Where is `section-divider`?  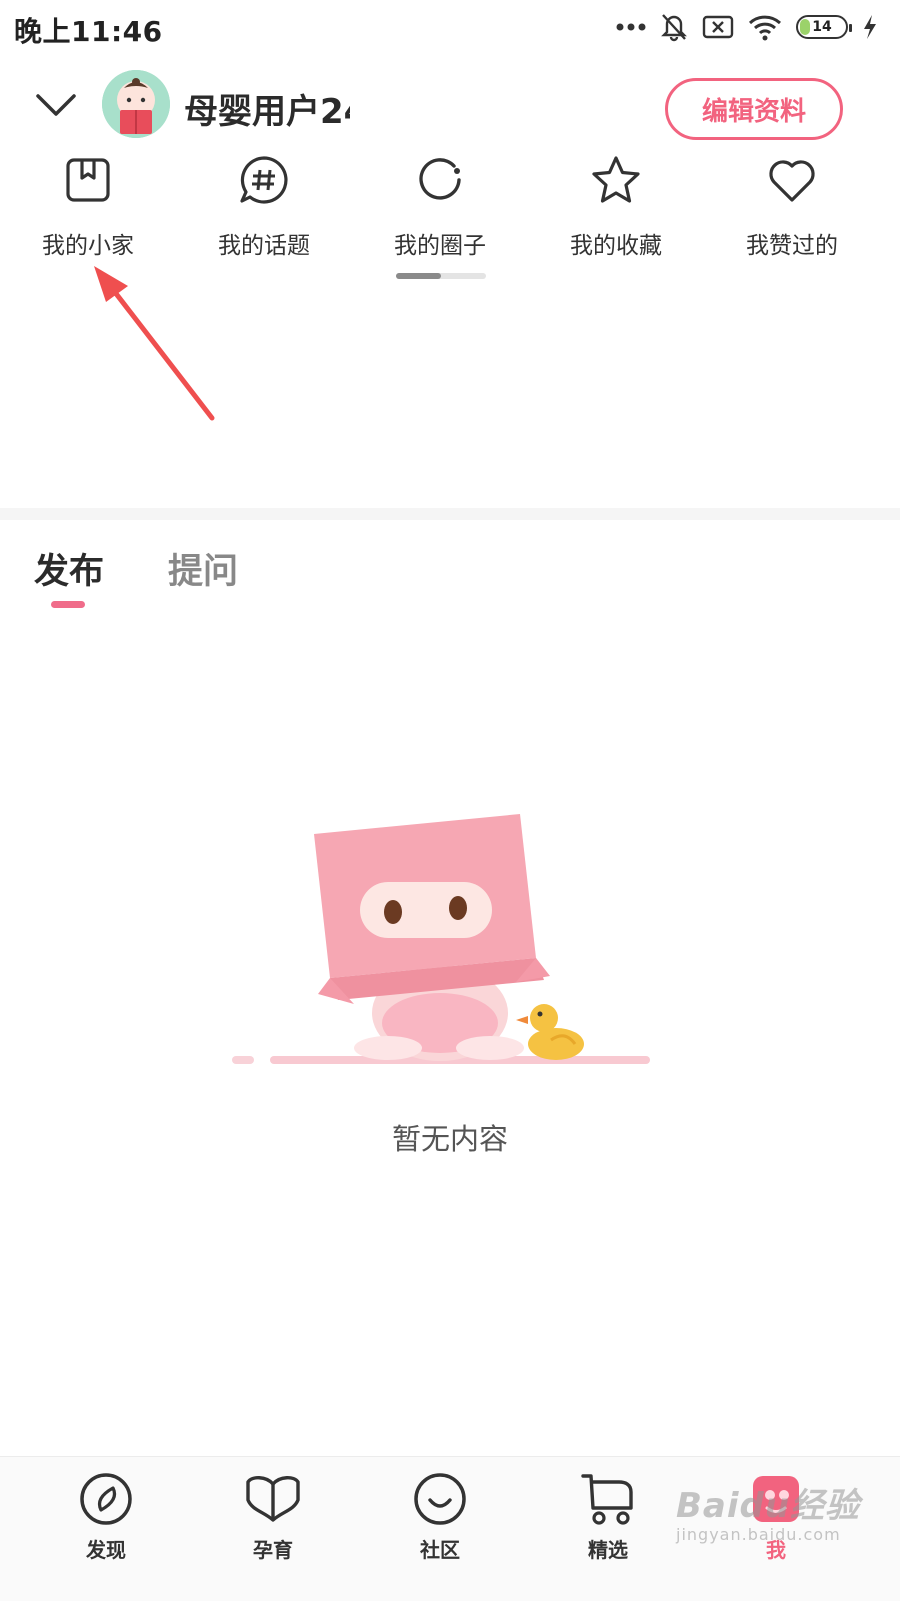 section-divider is located at coordinates (450, 514).